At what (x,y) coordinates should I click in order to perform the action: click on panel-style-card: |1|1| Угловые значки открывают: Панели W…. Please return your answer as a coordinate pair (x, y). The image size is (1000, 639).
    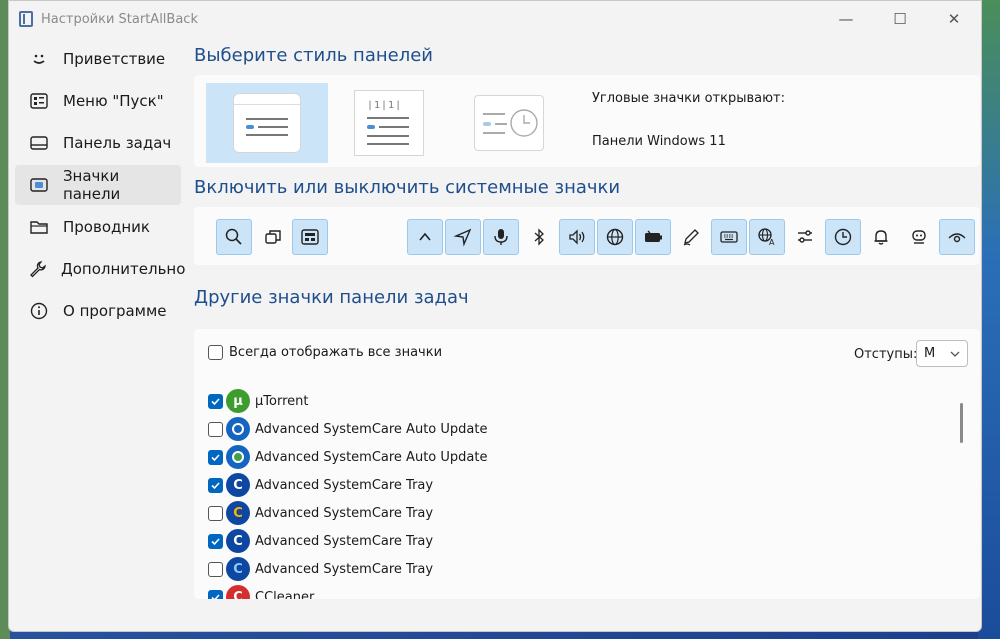
    Looking at the image, I should click on (587, 121).